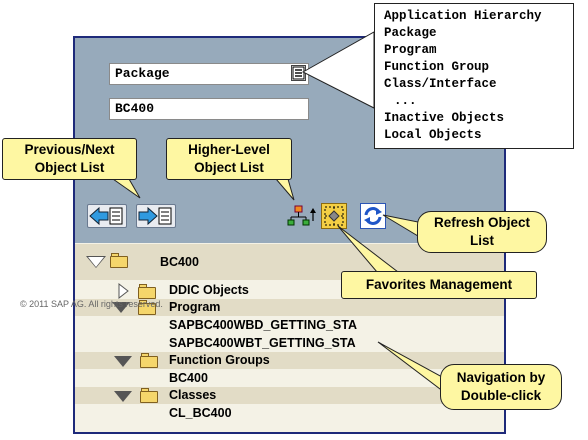 This screenshot has height=440, width=588. Describe the element at coordinates (478, 84) in the screenshot. I see `dropdown-option: Class/Interface` at that location.